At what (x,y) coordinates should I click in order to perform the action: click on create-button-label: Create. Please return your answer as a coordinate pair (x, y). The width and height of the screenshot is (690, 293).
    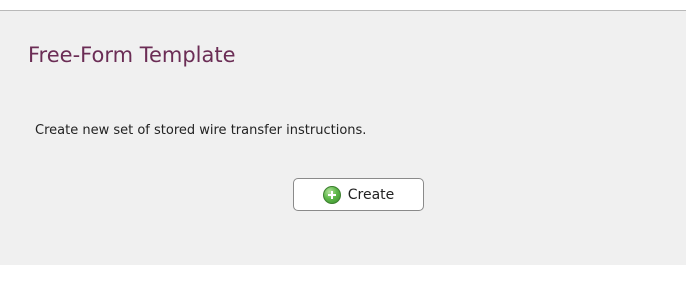
    Looking at the image, I should click on (371, 194).